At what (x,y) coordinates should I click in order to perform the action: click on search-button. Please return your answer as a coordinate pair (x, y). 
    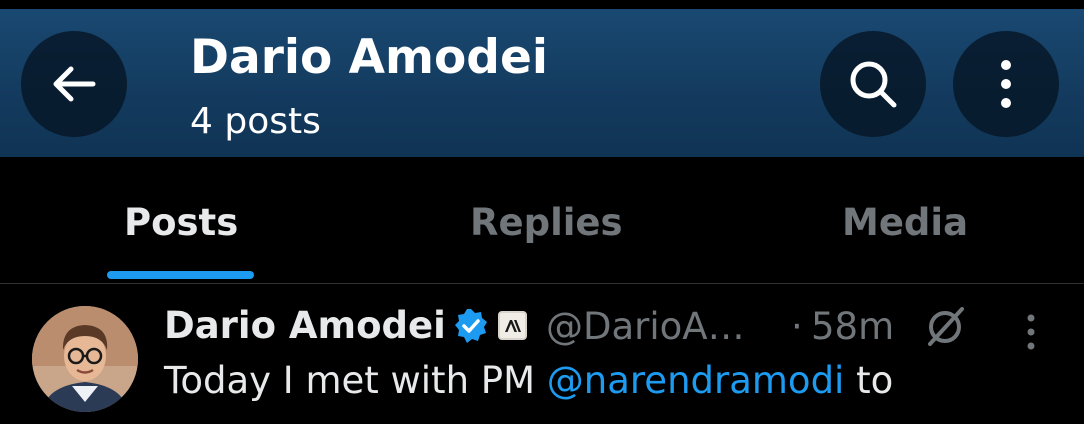
    Looking at the image, I should click on (873, 84).